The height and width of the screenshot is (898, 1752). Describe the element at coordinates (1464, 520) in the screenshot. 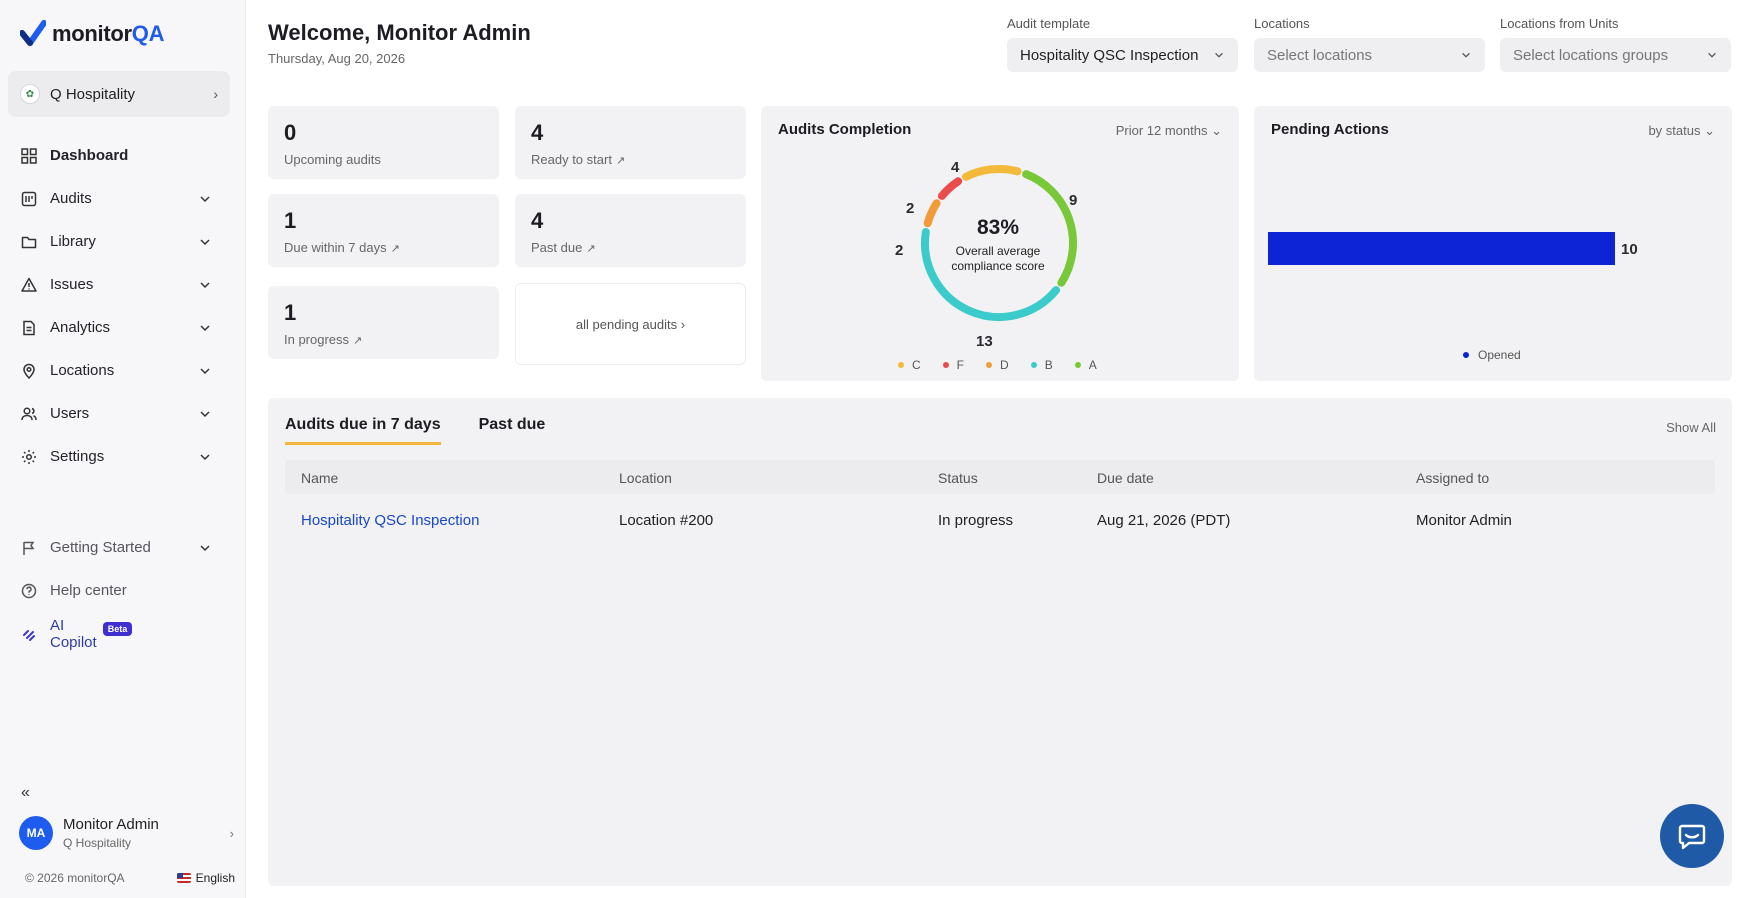

I see `cell-assigned-to: Monitor Admin` at that location.